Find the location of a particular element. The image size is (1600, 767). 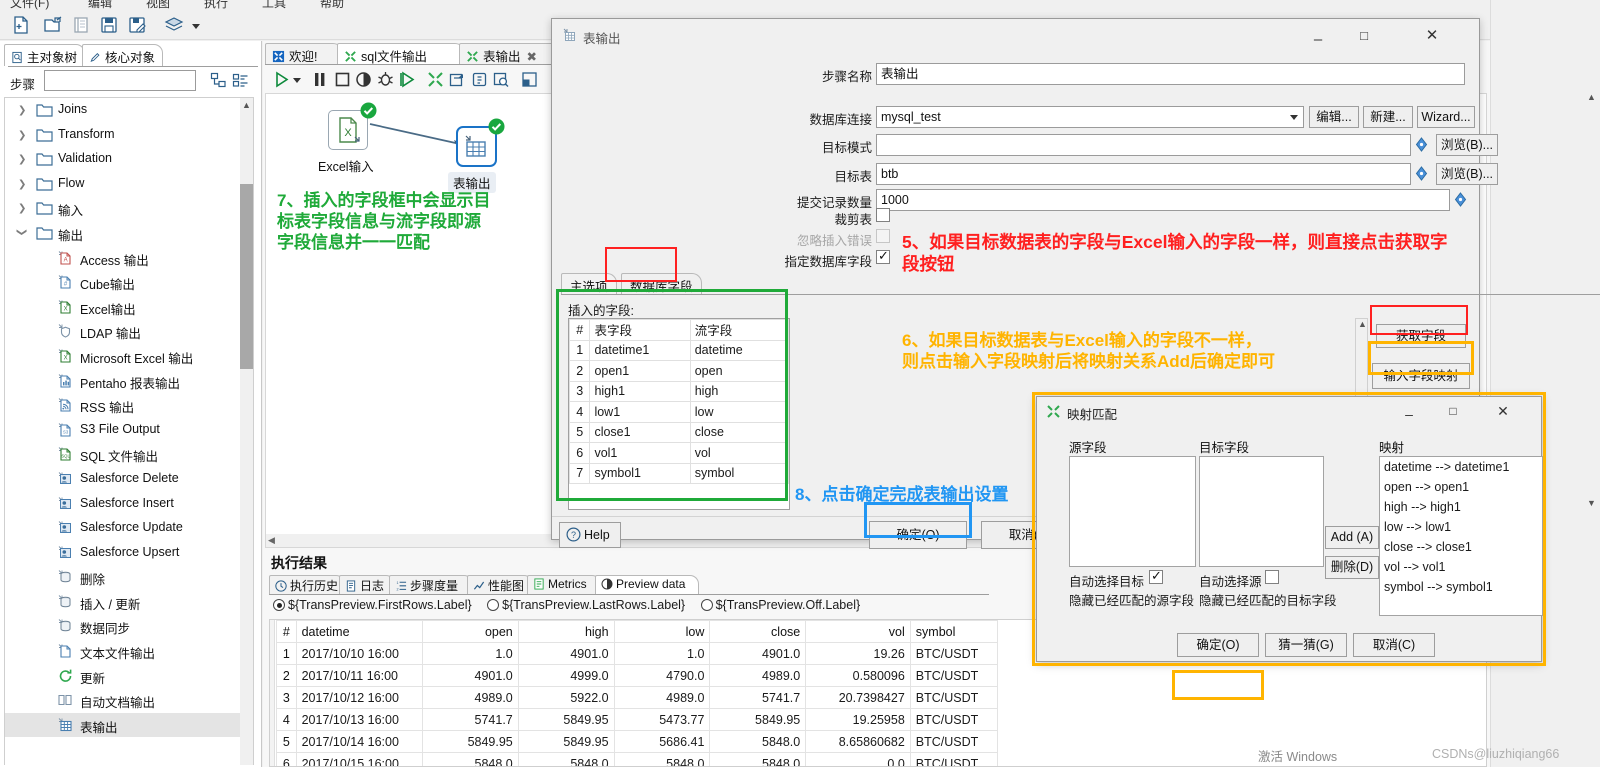

tree-item-自动文档输出: 自动文档输出 is located at coordinates (129, 700).